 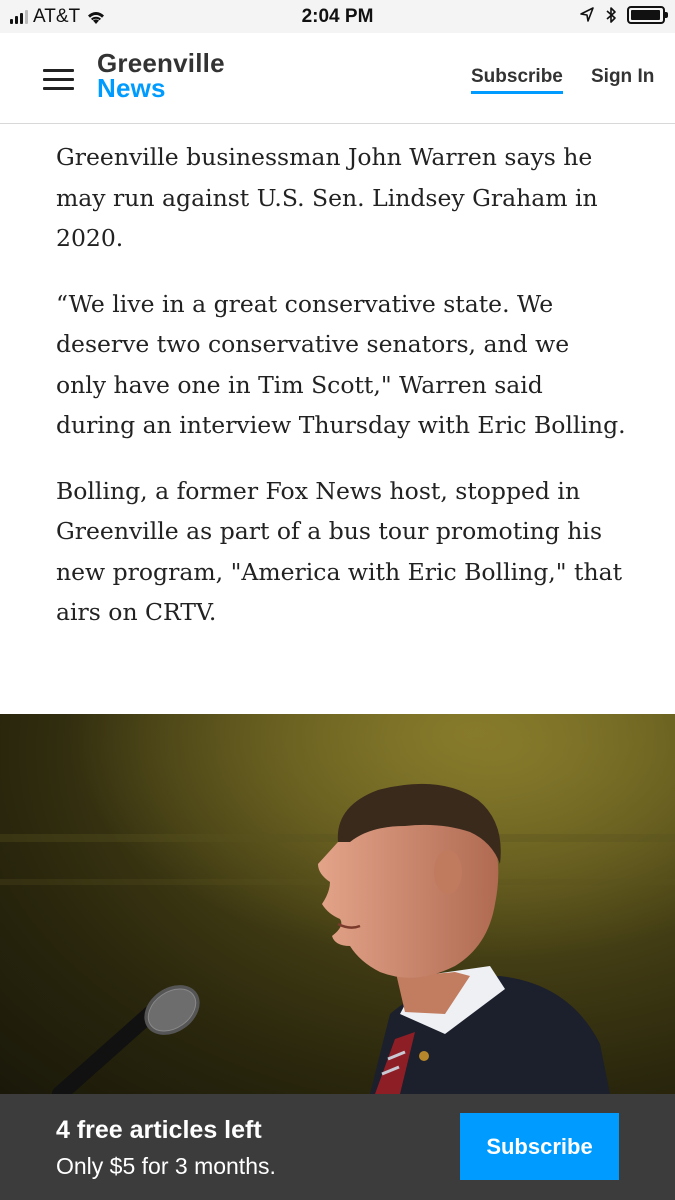 I want to click on subscribe-link: Subscribe, so click(x=517, y=80).